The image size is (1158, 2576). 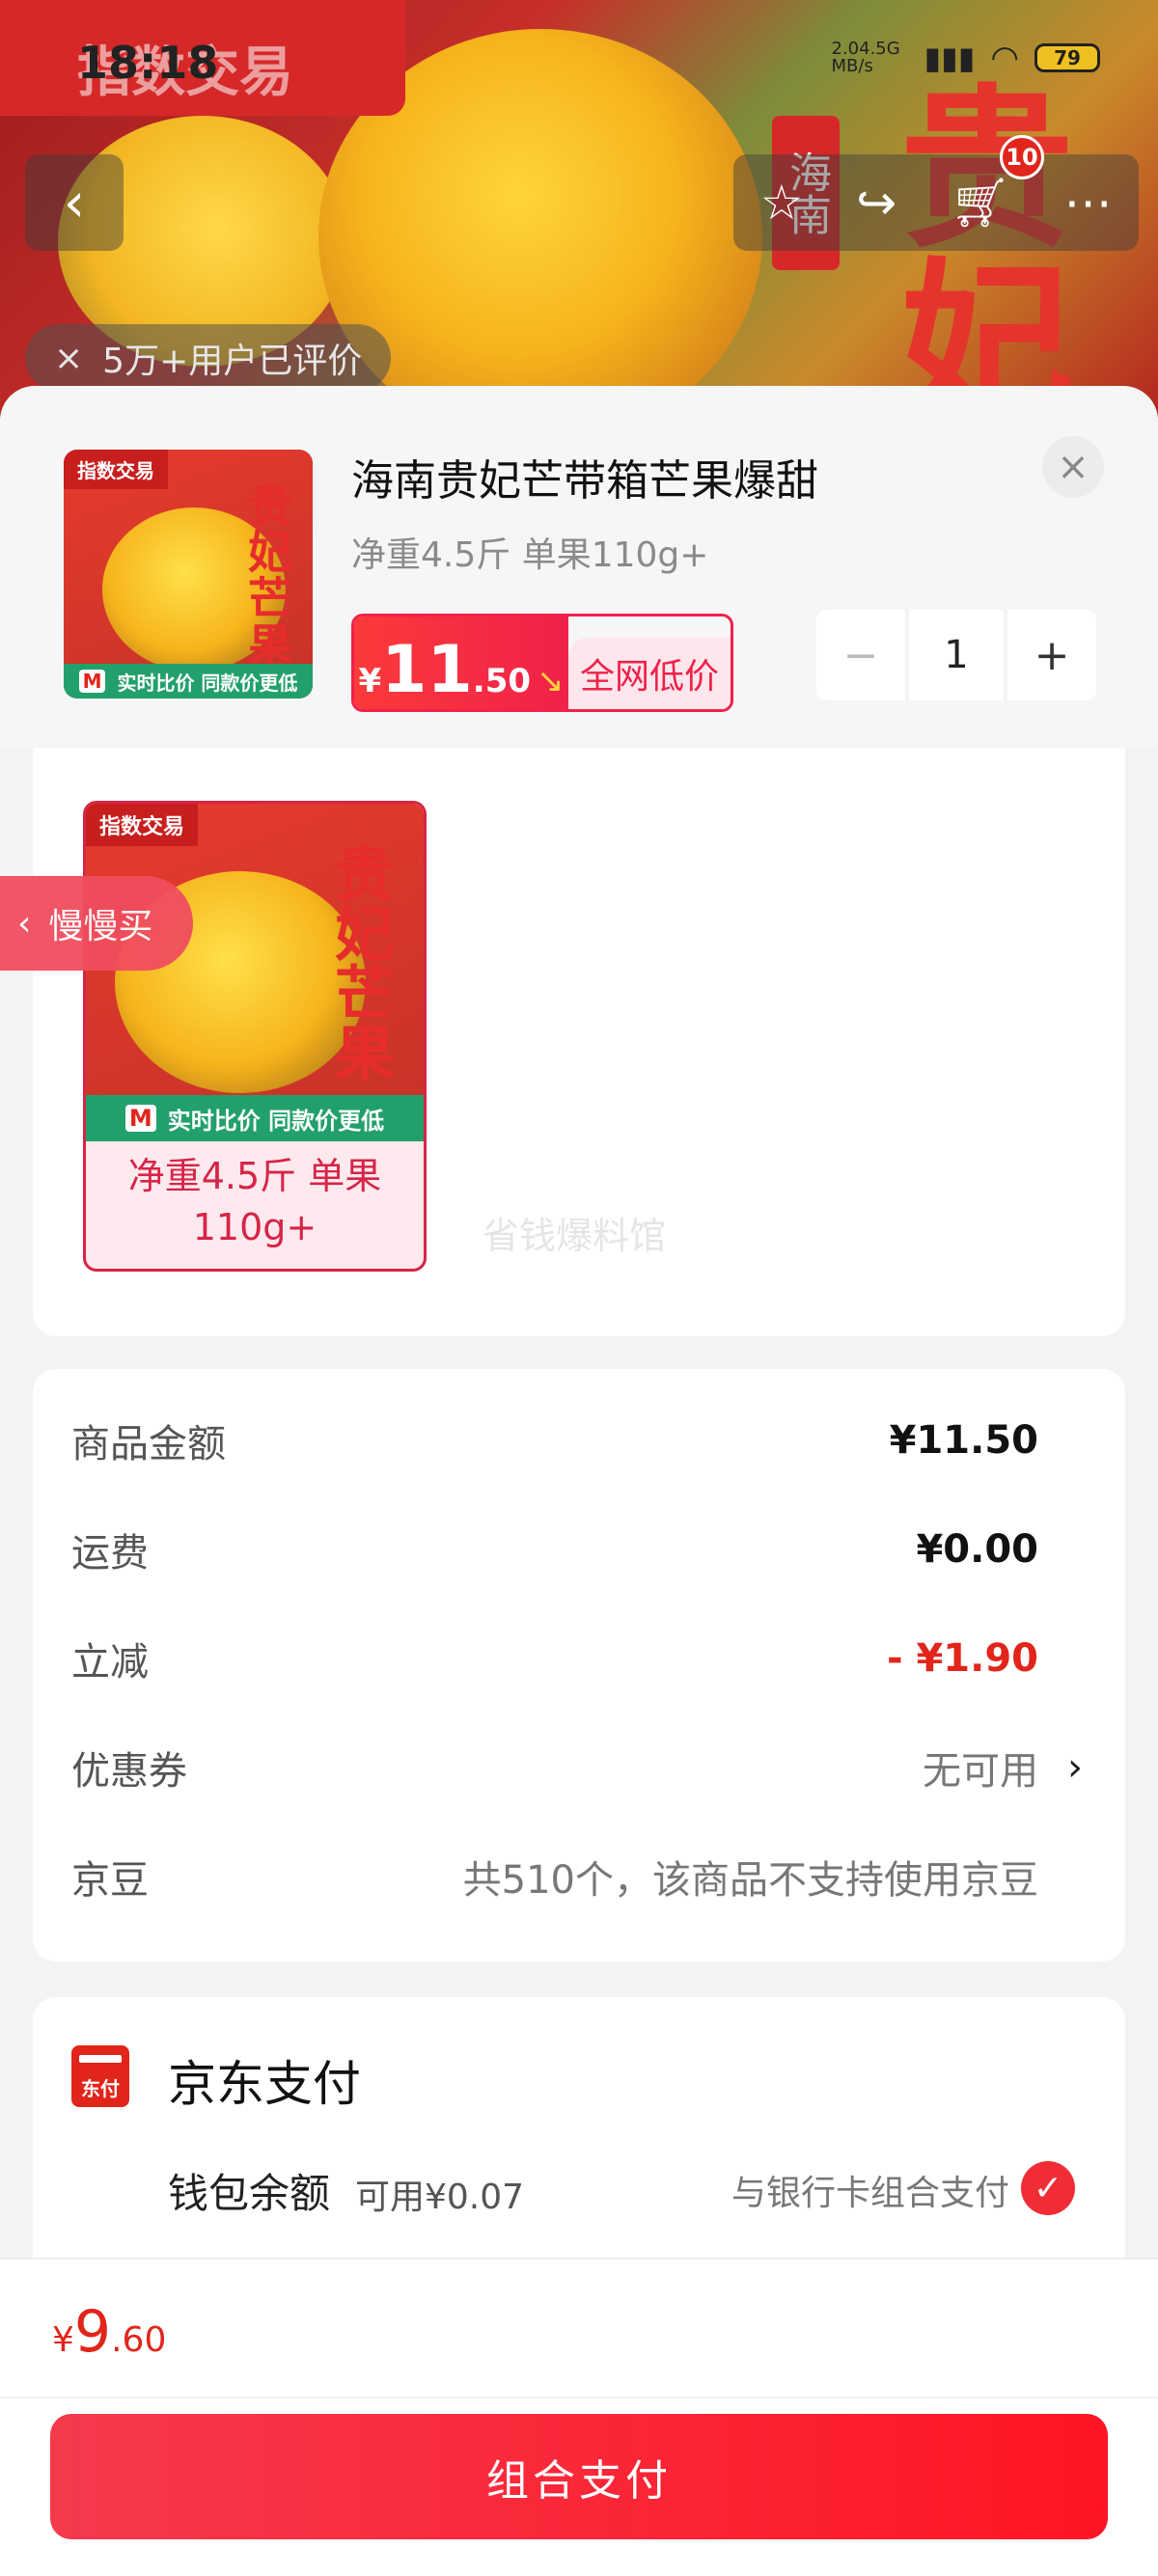 What do you see at coordinates (264, 2084) in the screenshot?
I see `payment-title: 京东支付` at bounding box center [264, 2084].